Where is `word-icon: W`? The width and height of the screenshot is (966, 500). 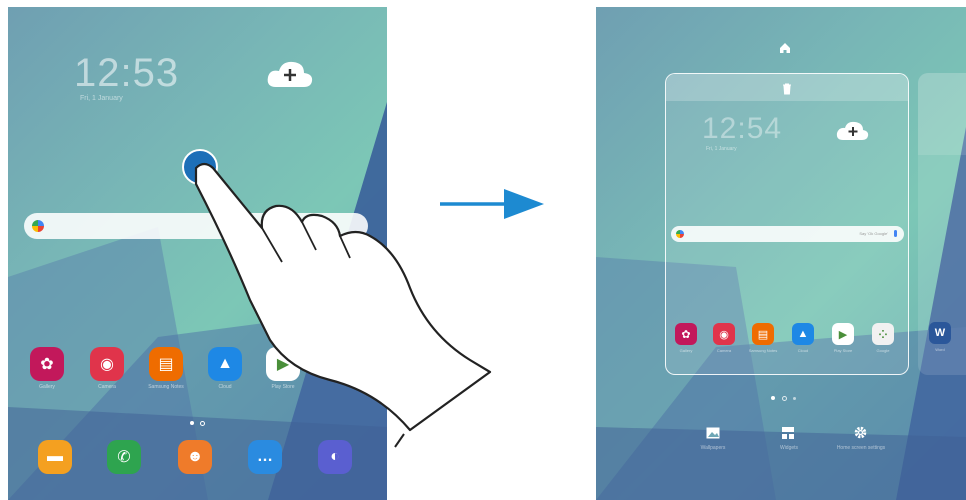
word-icon: W is located at coordinates (940, 333).